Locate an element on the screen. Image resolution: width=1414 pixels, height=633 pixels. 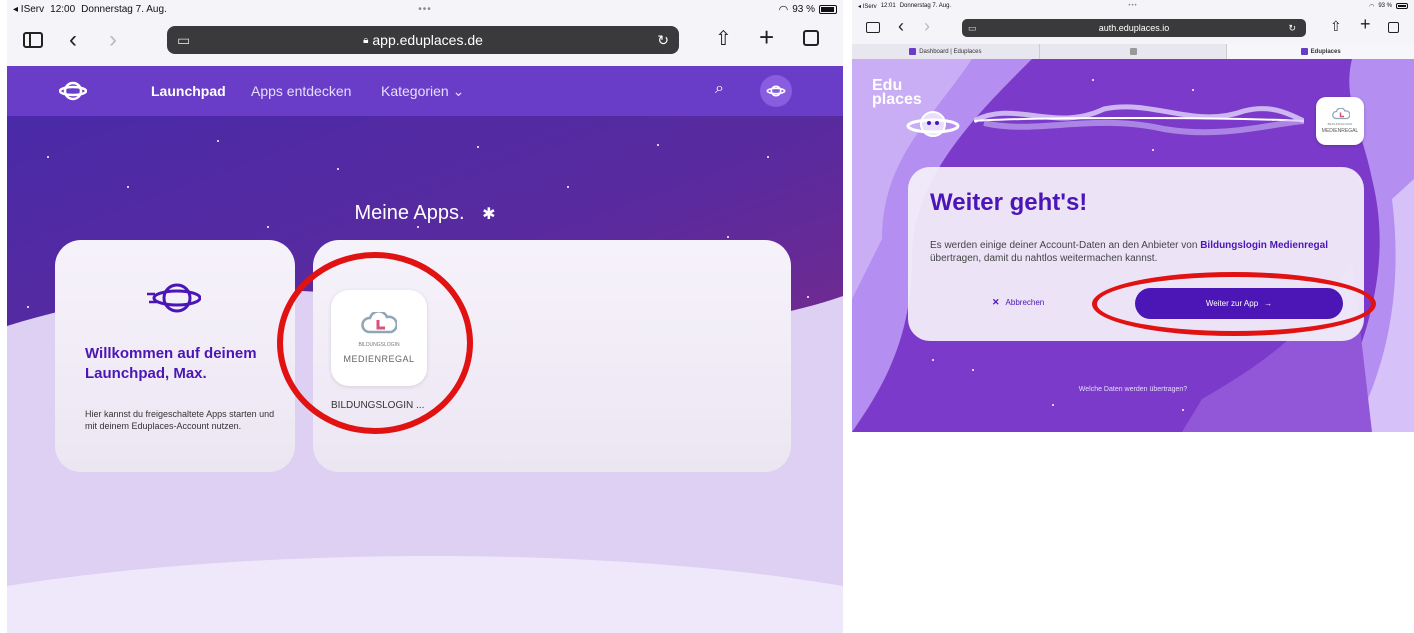
url-bar: ▭ auth.eduplaces.io ↻ is located at coordinates (1134, 28).